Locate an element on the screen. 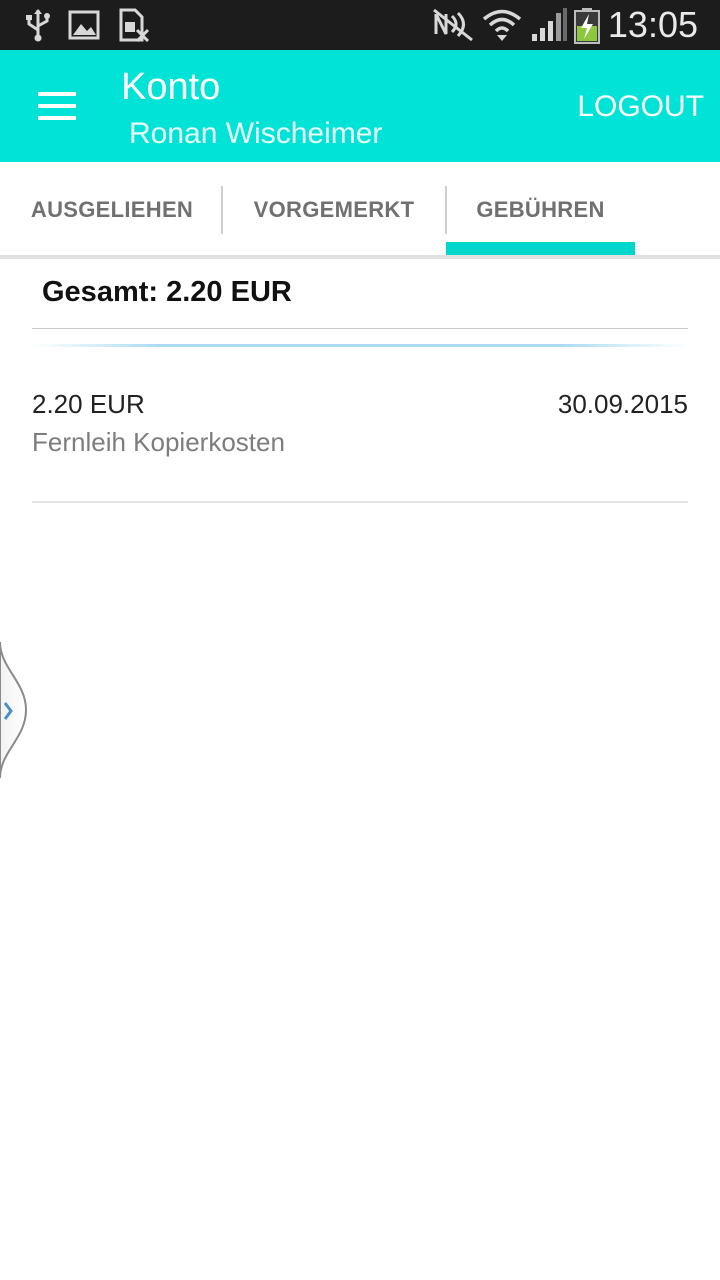 This screenshot has width=720, height=1280. tab-ausgeliehen: AUSGELIEHEN is located at coordinates (112, 210).